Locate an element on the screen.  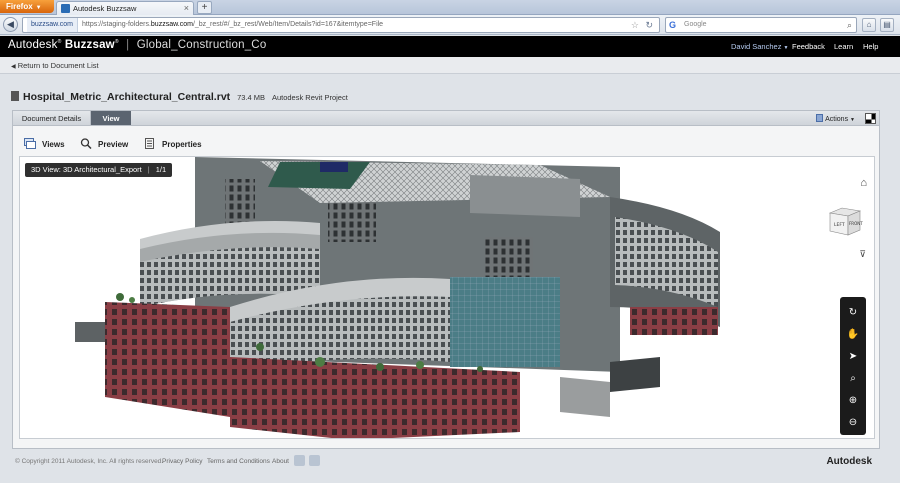
preview-button: Preview is located at coordinates (104, 143).